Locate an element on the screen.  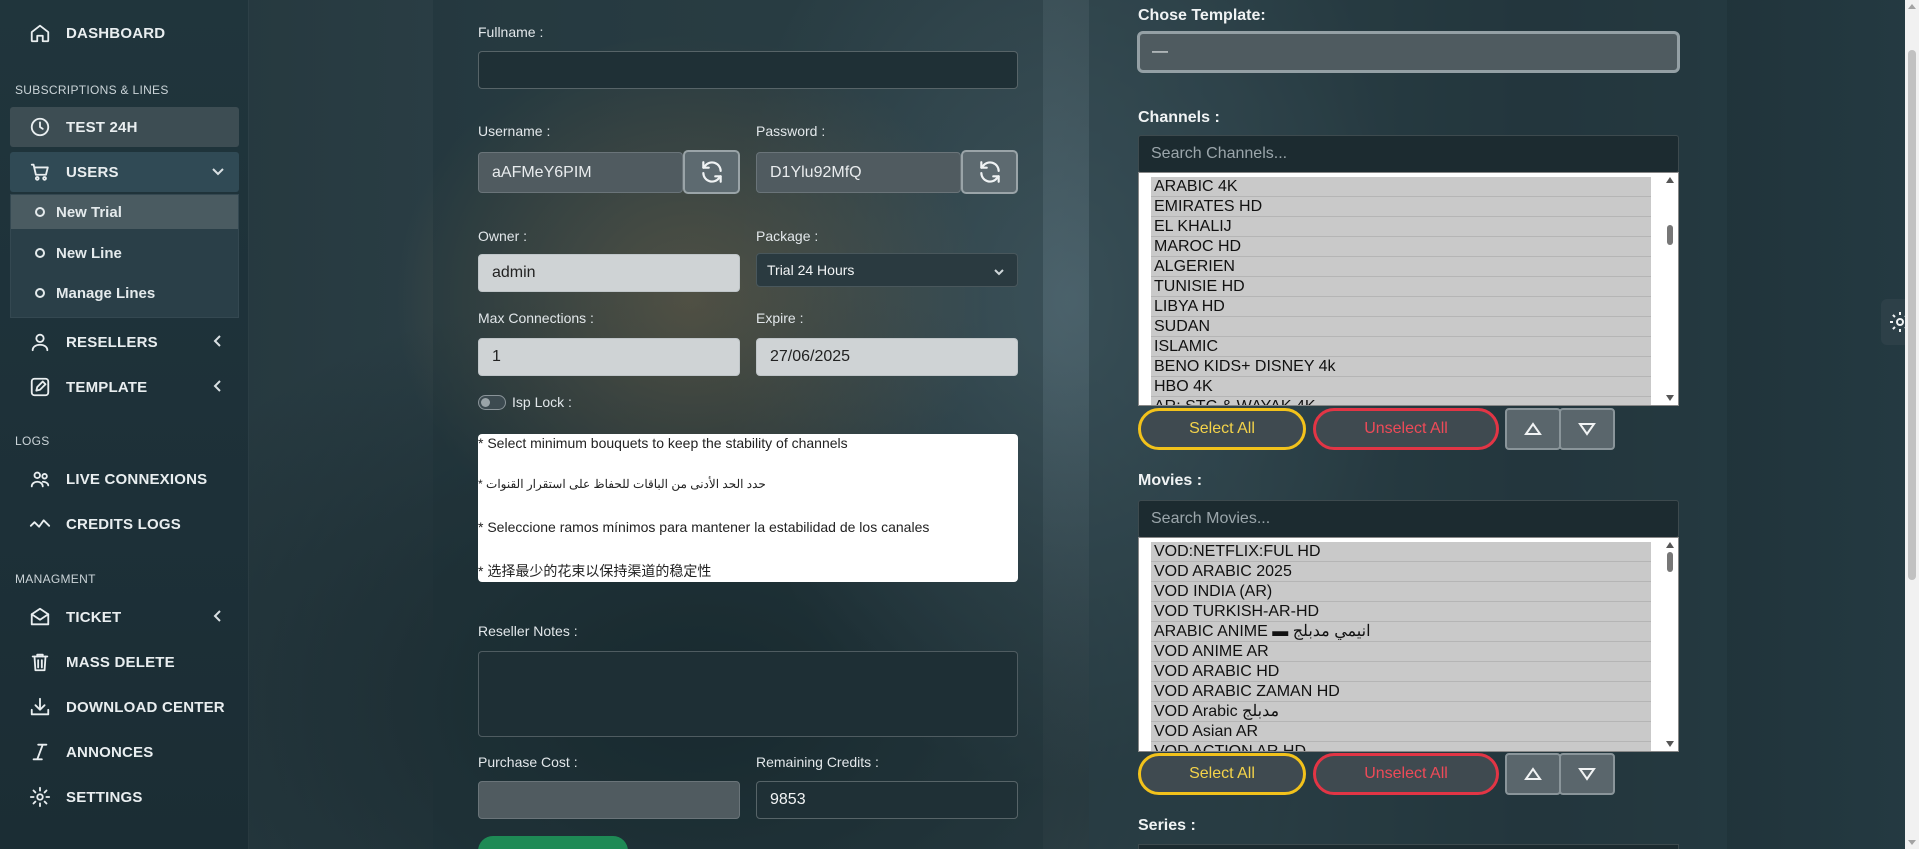
sidebar-subitem-manage-lines: Manage Lines is located at coordinates (124, 293).